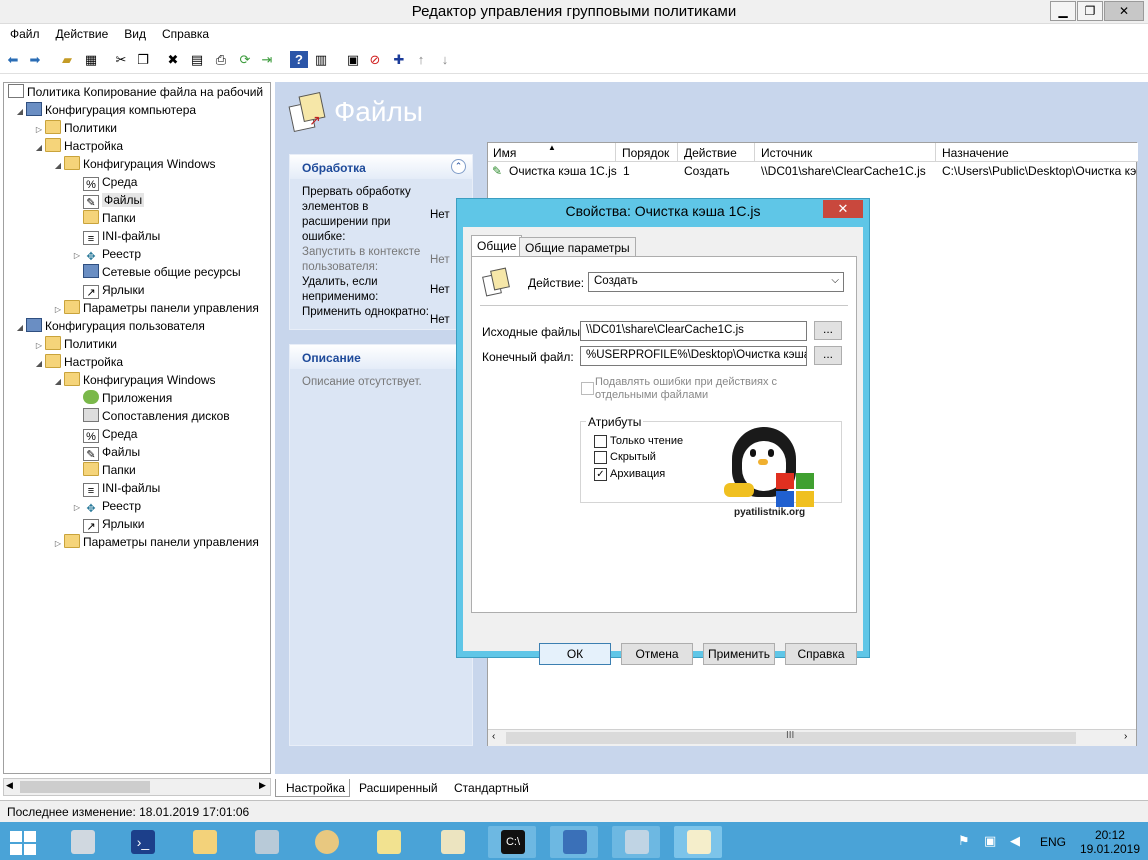 The height and width of the screenshot is (860, 1148). What do you see at coordinates (739, 654) in the screenshot?
I see `apply-button: Применить` at bounding box center [739, 654].